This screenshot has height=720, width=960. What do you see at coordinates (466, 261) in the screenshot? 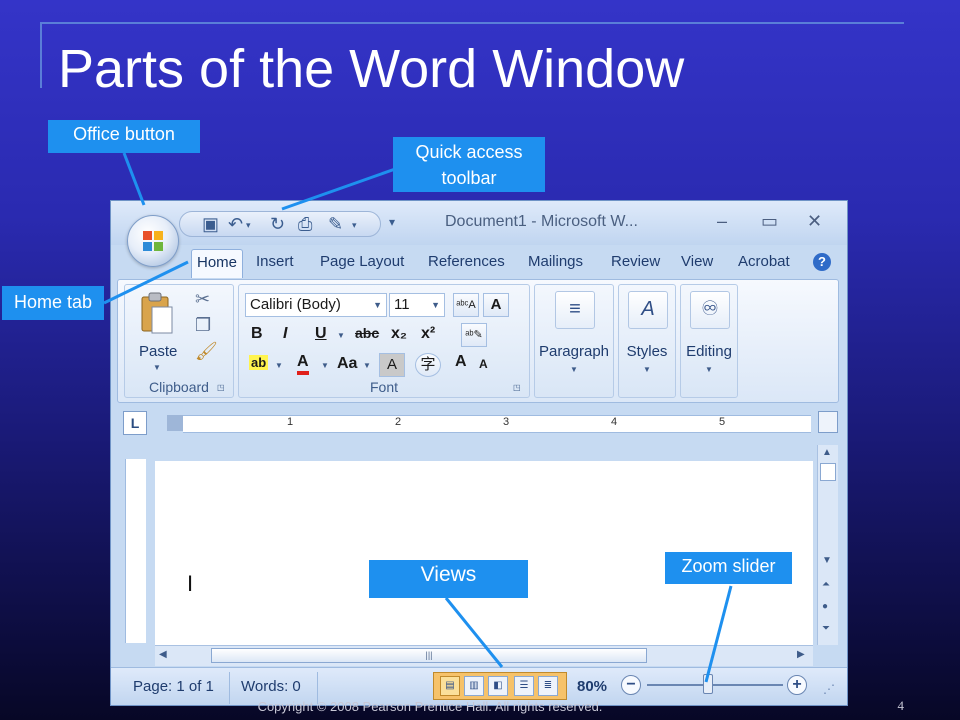
I see `tab-references: References` at bounding box center [466, 261].